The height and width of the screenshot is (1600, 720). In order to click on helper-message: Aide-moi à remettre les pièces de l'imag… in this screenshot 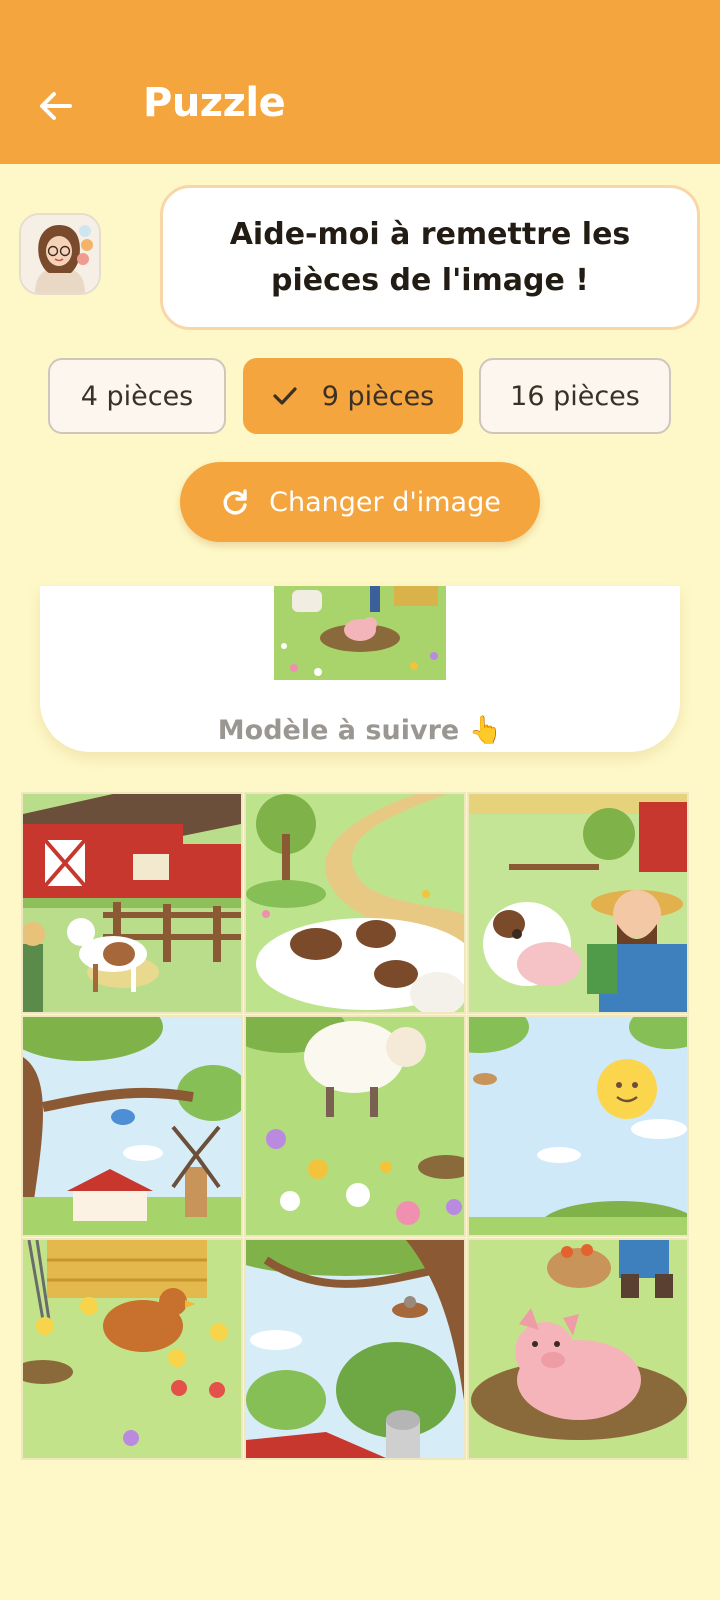, I will do `click(430, 257)`.